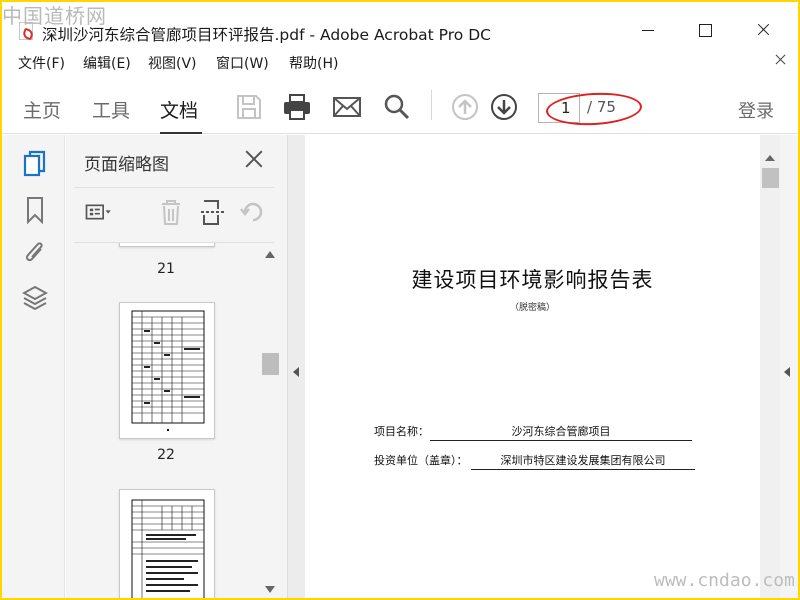 The image size is (800, 600). What do you see at coordinates (35, 164) in the screenshot?
I see `page-thumbnails-icon` at bounding box center [35, 164].